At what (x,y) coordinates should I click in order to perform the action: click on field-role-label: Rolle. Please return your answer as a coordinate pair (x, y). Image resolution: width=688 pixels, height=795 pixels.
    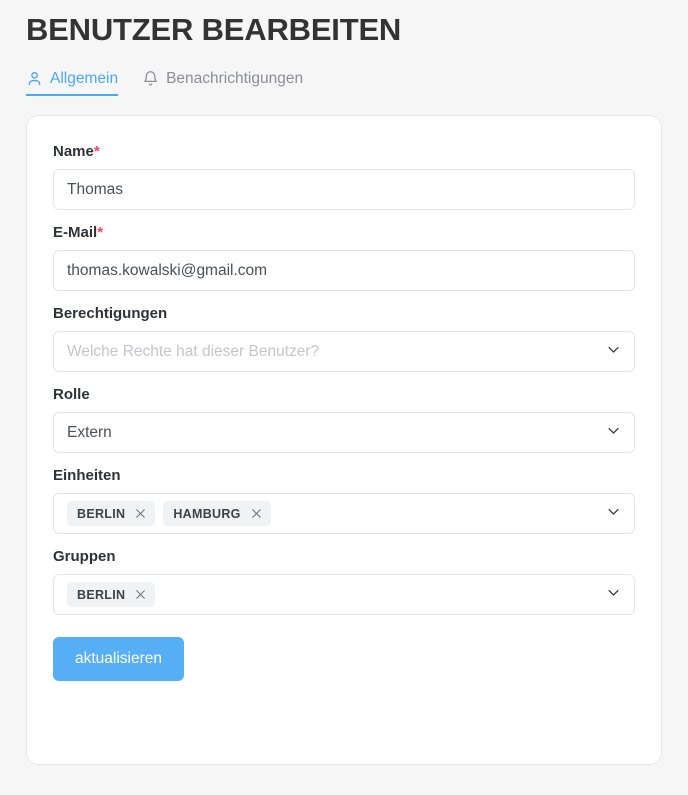
    Looking at the image, I should click on (71, 394).